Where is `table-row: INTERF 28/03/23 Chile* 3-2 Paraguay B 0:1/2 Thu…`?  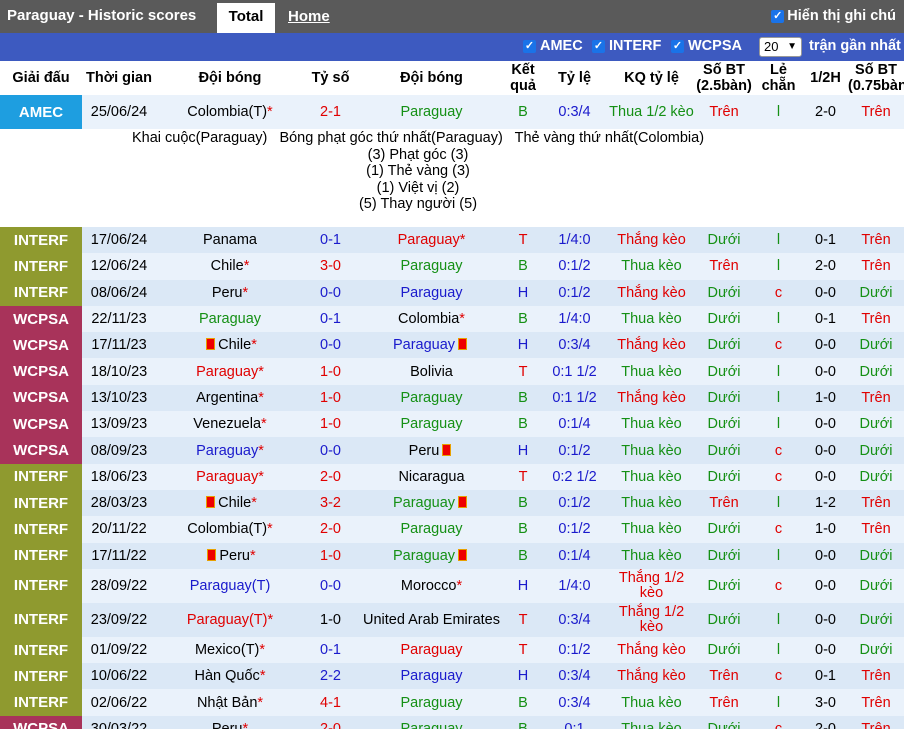
table-row: INTERF 28/03/23 Chile* 3-2 Paraguay B 0:1/2 Thu… is located at coordinates (452, 503).